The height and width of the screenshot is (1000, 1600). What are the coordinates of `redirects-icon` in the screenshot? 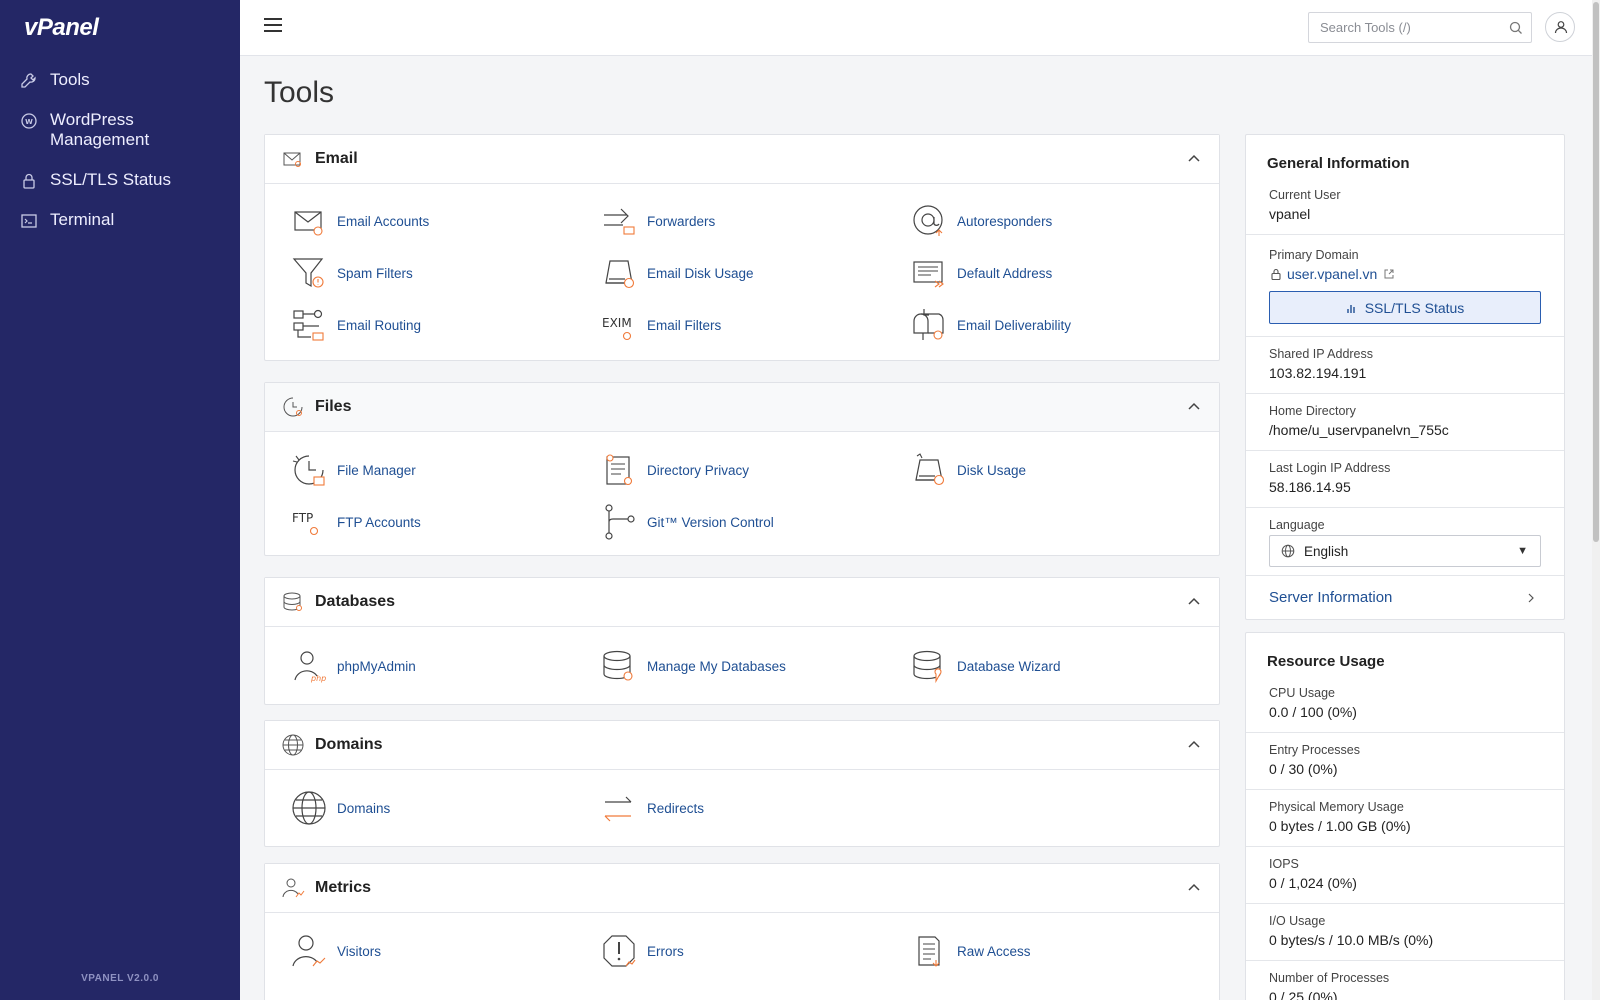 It's located at (618, 809).